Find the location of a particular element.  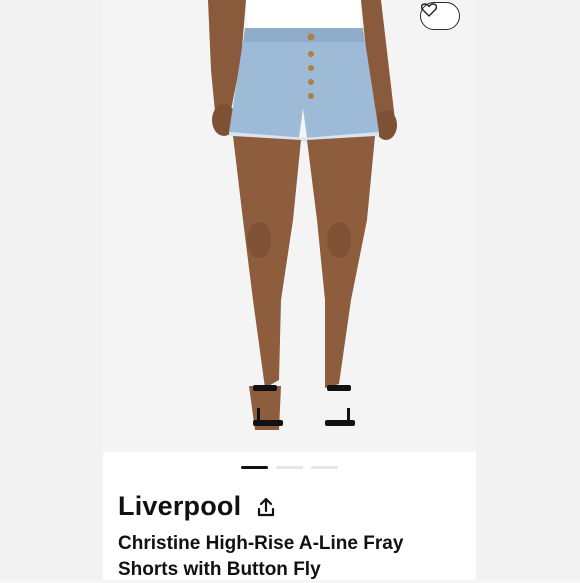

brand-name: Liverpool is located at coordinates (179, 506).